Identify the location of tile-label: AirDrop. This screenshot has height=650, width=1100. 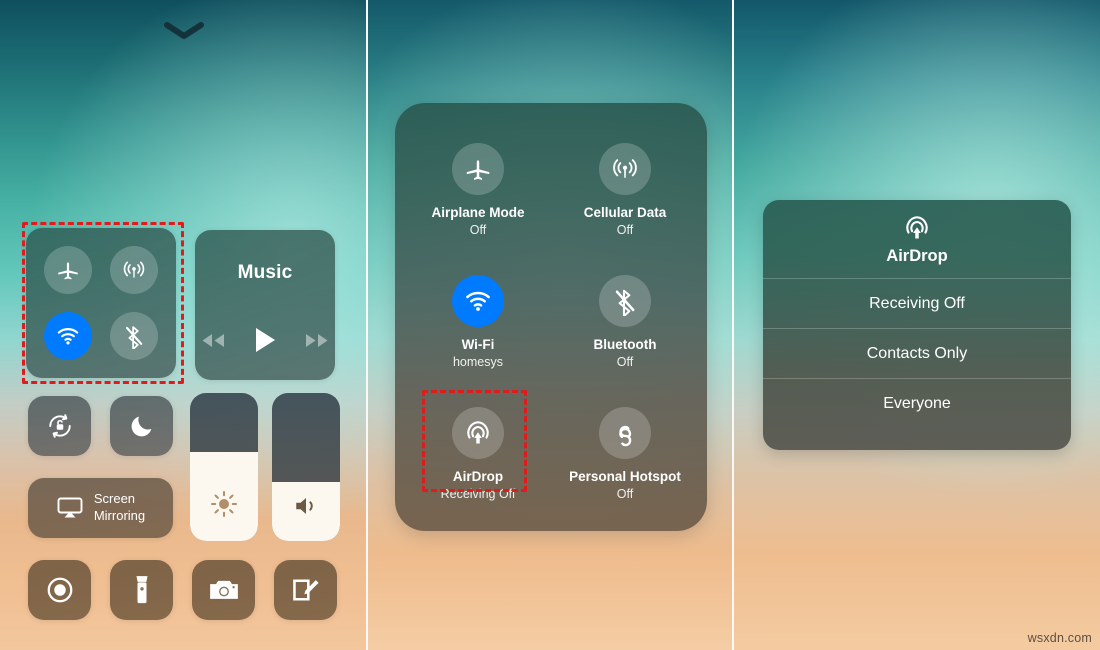
(478, 476).